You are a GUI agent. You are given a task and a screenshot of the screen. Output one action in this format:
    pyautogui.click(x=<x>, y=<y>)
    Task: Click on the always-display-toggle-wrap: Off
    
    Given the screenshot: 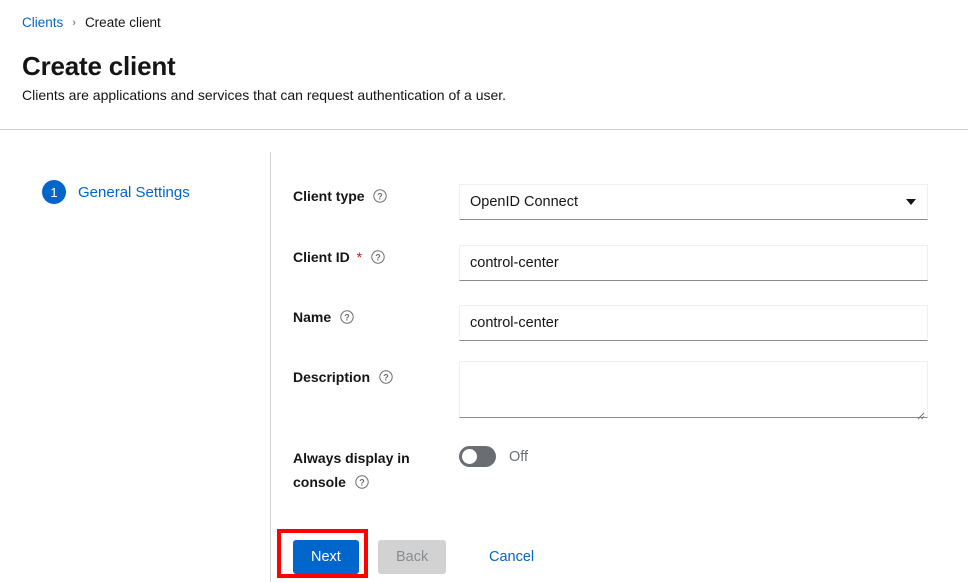 What is the action you would take?
    pyautogui.click(x=493, y=456)
    